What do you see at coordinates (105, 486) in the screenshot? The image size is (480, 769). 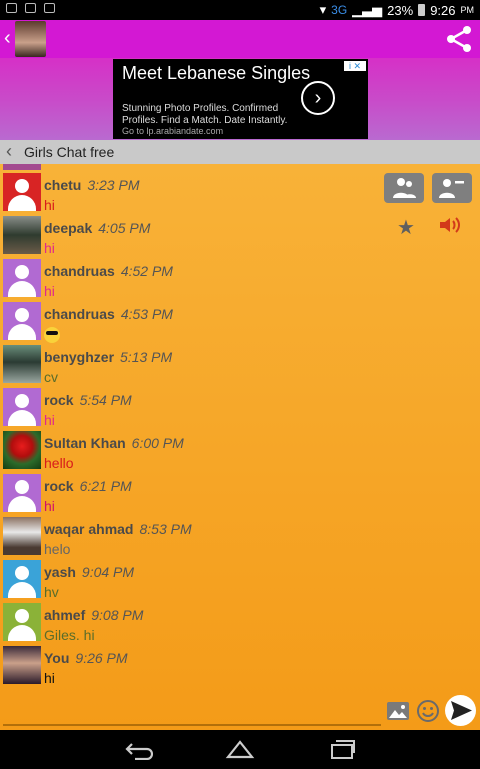 I see `message-time: 6:21 PM` at bounding box center [105, 486].